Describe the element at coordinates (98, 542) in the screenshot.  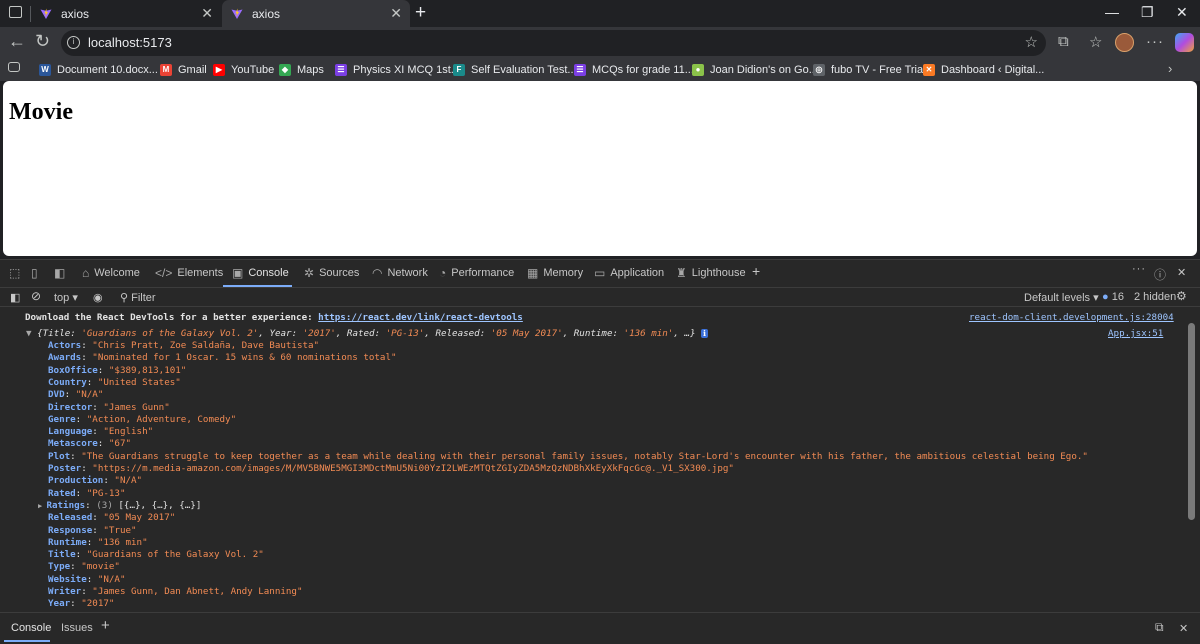
I see `object-property: Runtime: "136 min"` at that location.